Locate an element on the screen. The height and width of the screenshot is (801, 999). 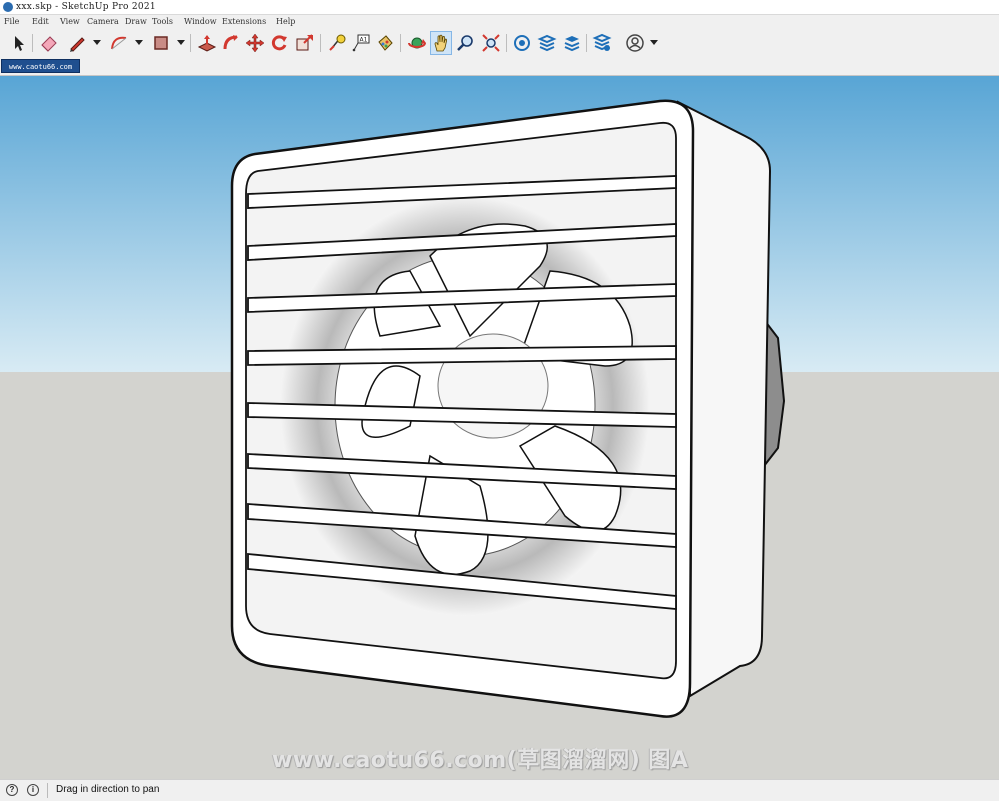
rotate-icon is located at coordinates (279, 43).